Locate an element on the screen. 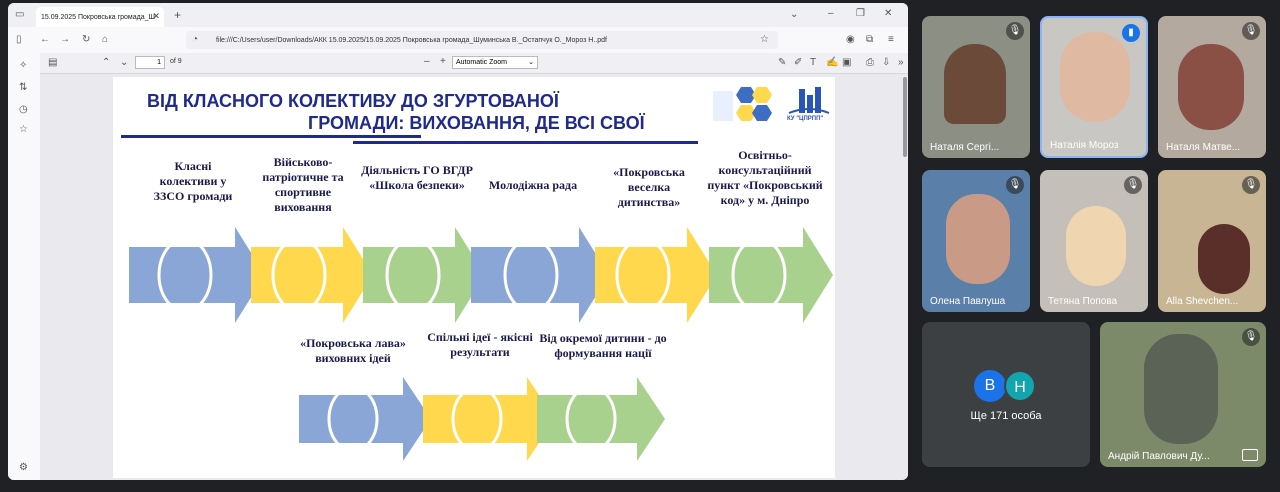 Image resolution: width=1280 pixels, height=492 pixels. forward-icon: → is located at coordinates (65, 40).